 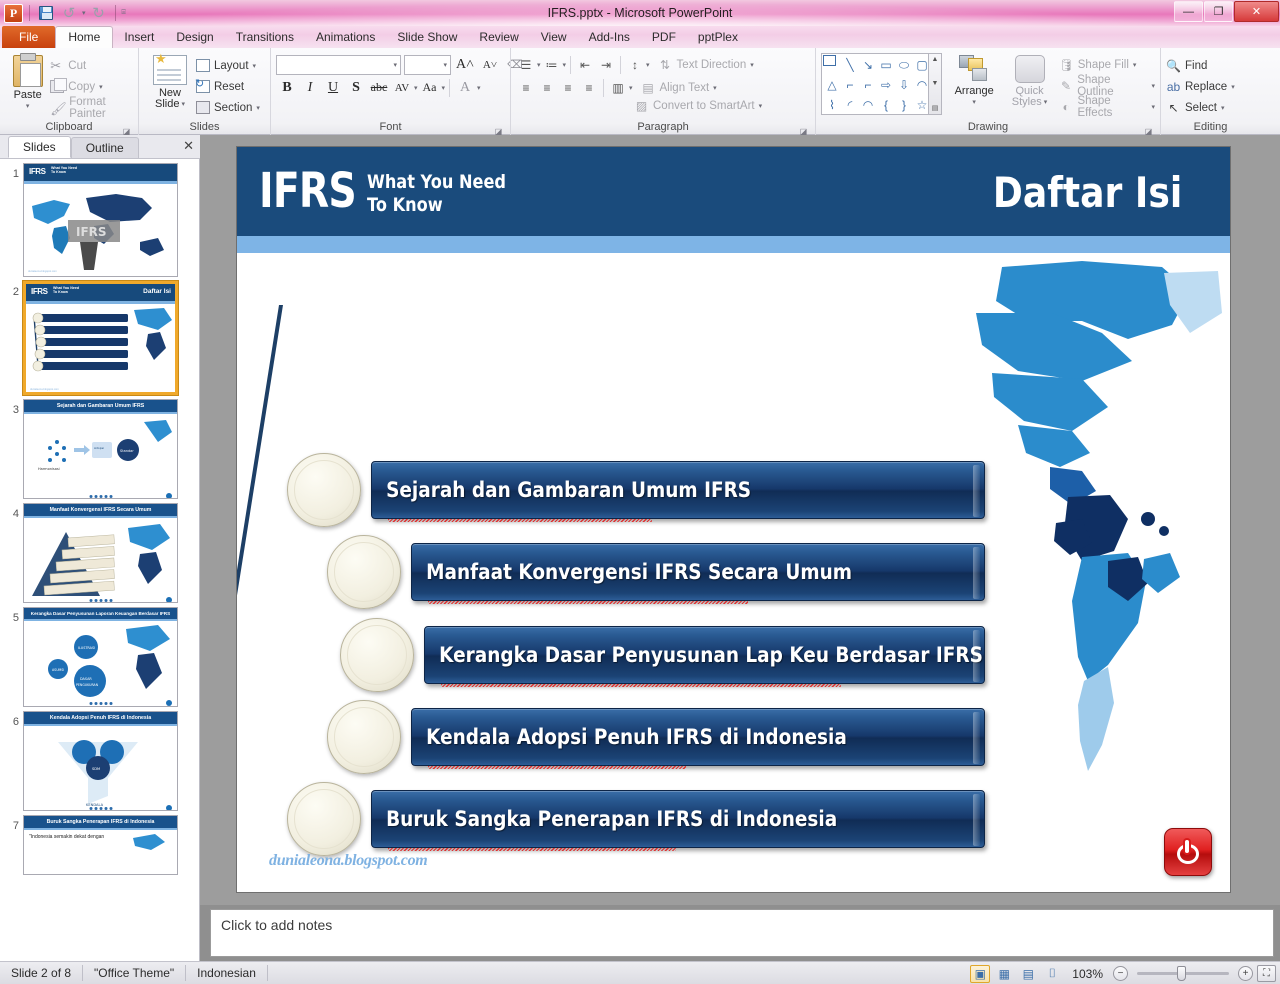 What do you see at coordinates (28, 106) in the screenshot?
I see `paste-dropdown-icon: ▾` at bounding box center [28, 106].